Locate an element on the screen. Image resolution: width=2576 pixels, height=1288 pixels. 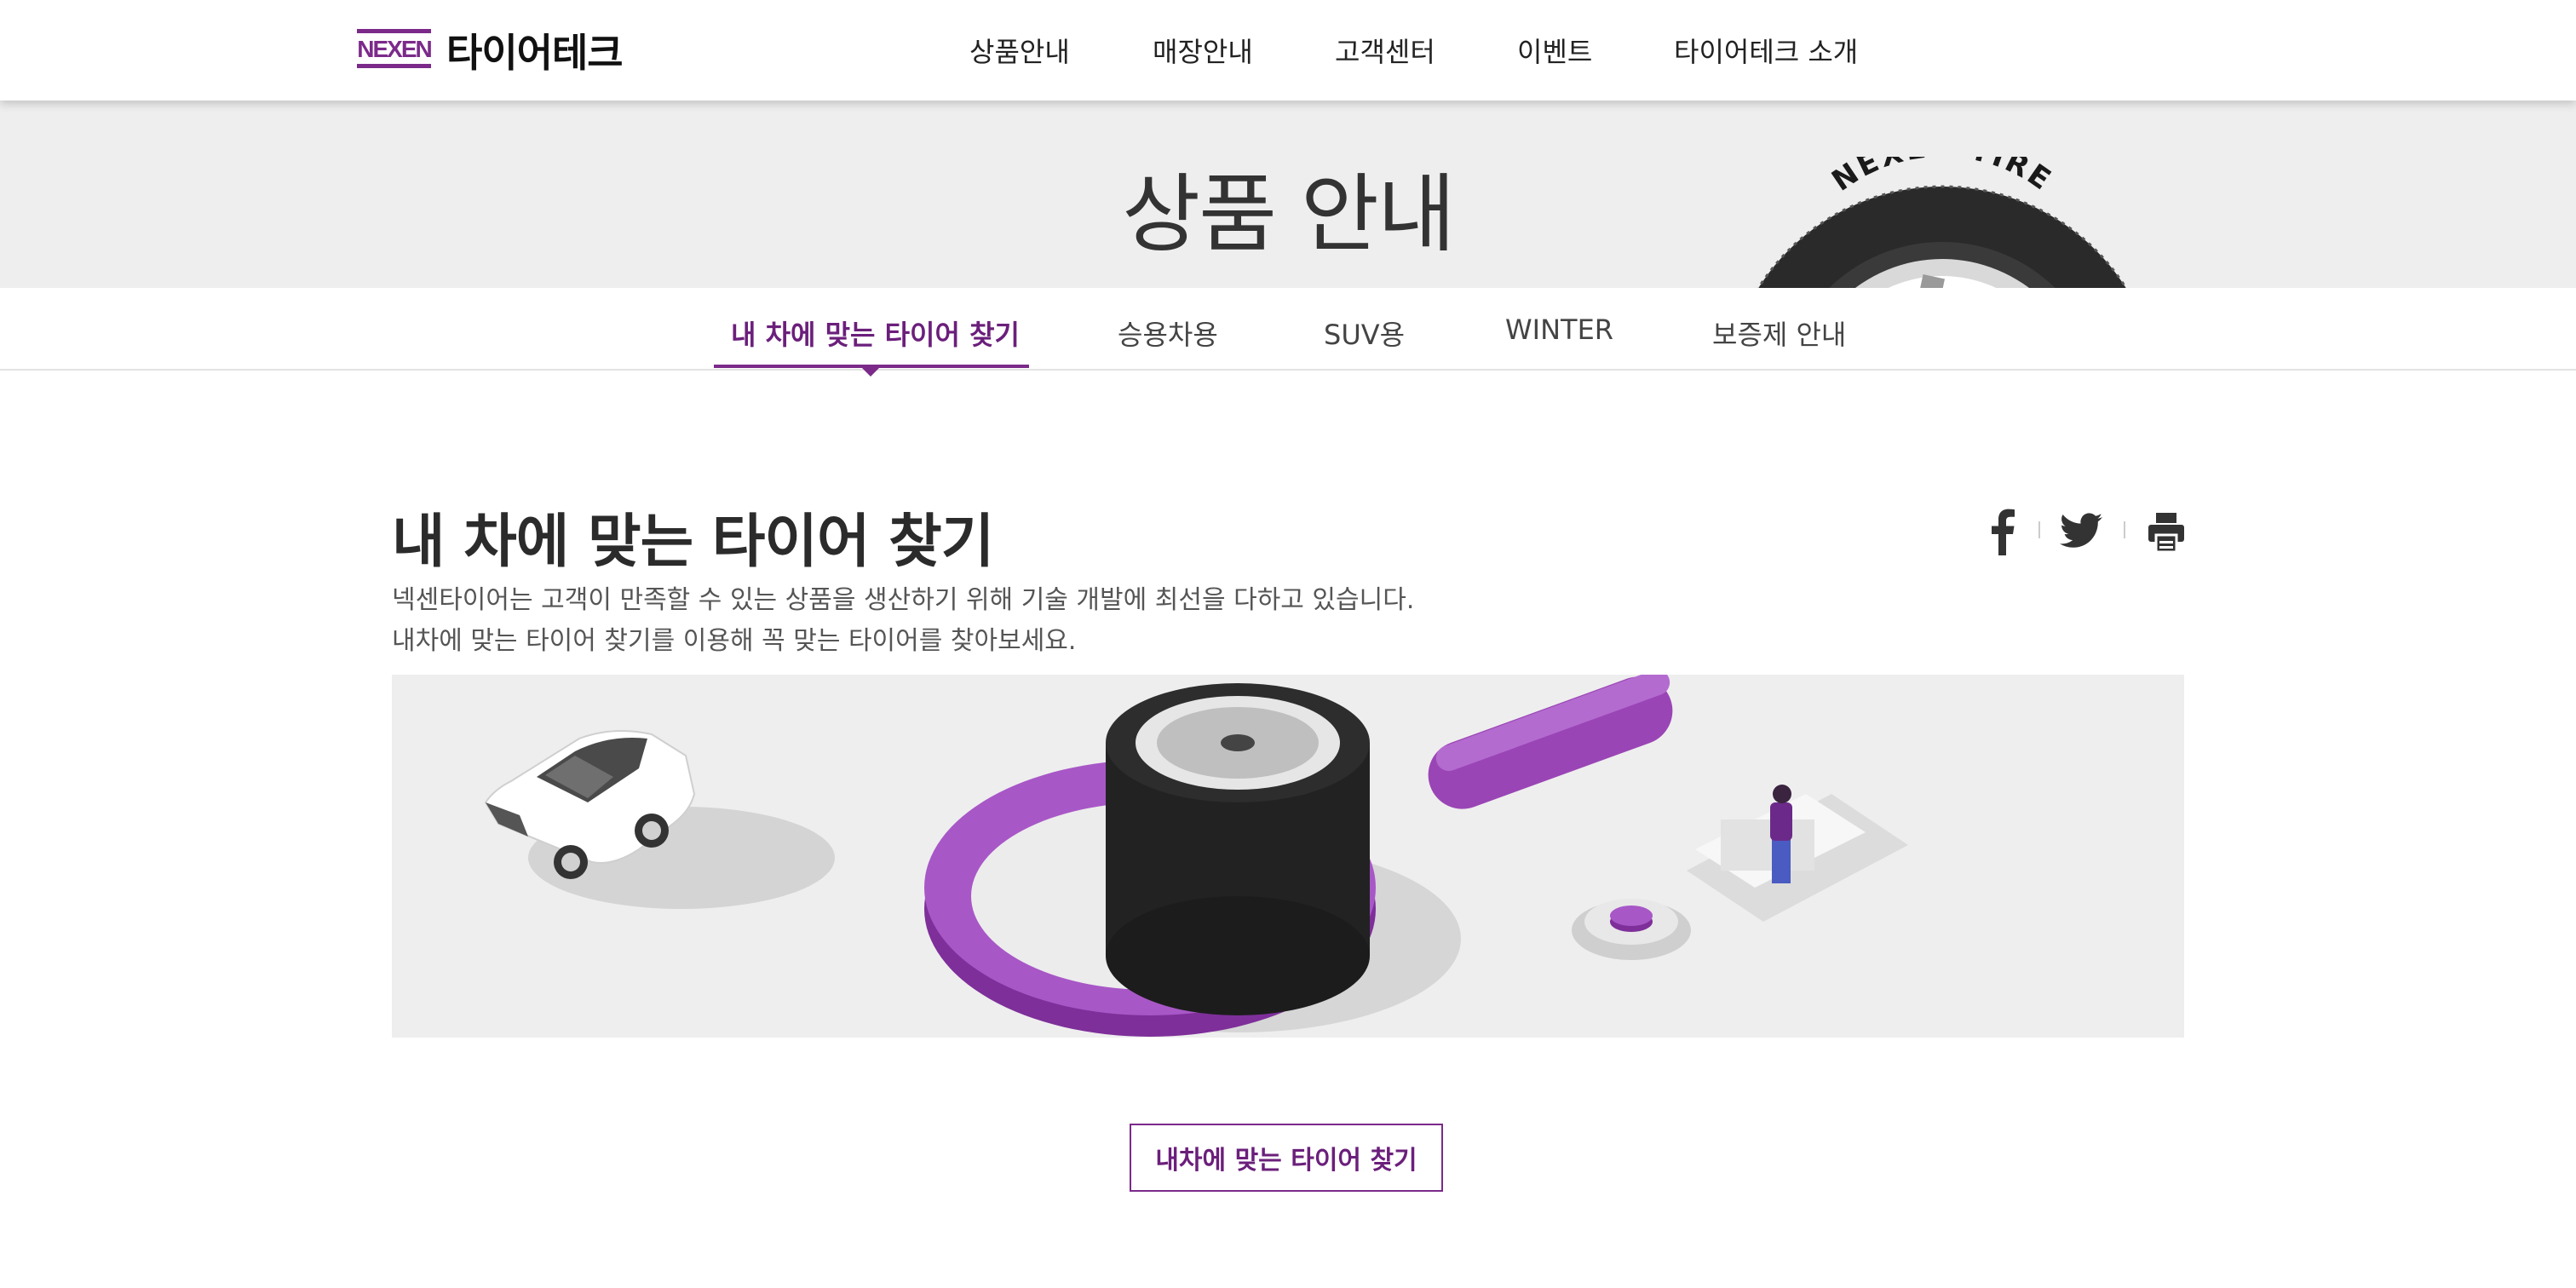
tab-warranty: 보증제 안내 is located at coordinates (1779, 333).